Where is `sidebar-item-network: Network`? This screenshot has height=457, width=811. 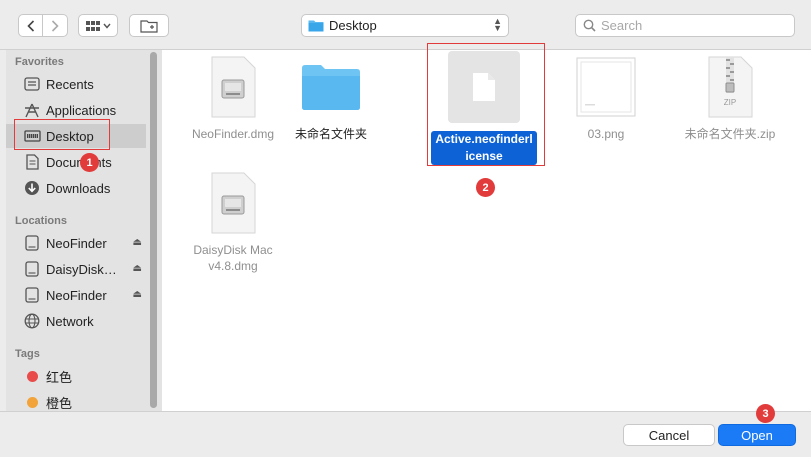 sidebar-item-network: Network is located at coordinates (76, 321).